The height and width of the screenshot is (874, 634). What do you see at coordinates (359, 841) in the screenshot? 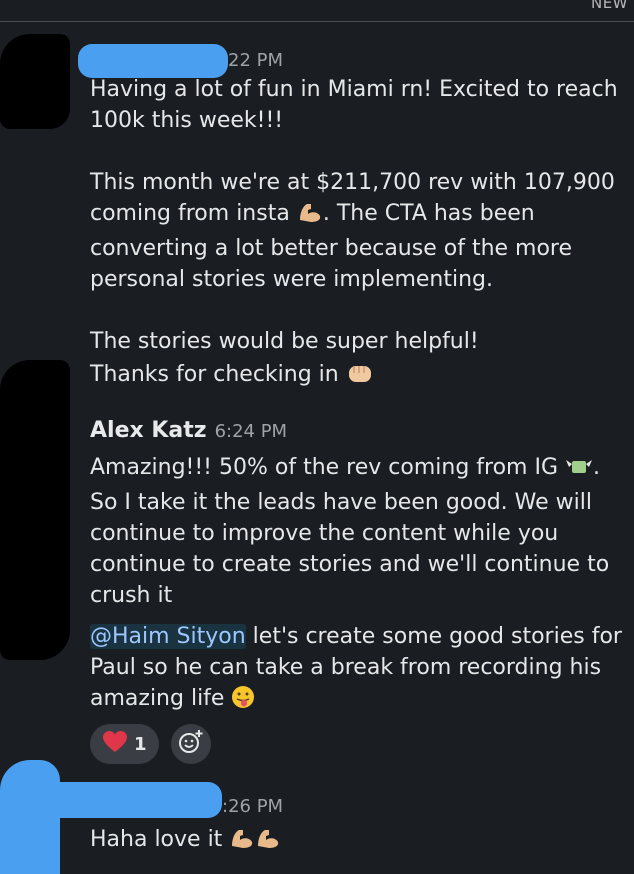
I see `message-line: Haha love it` at bounding box center [359, 841].